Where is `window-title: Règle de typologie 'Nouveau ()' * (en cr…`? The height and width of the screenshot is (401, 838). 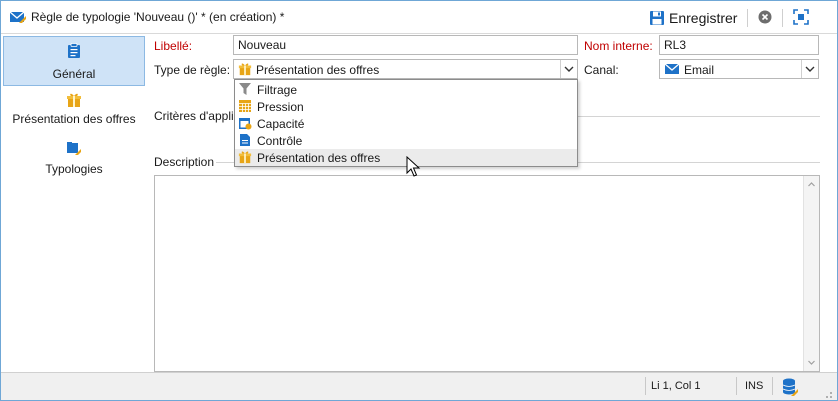
window-title: Règle de typologie 'Nouveau ()' * (en cr… is located at coordinates (158, 17).